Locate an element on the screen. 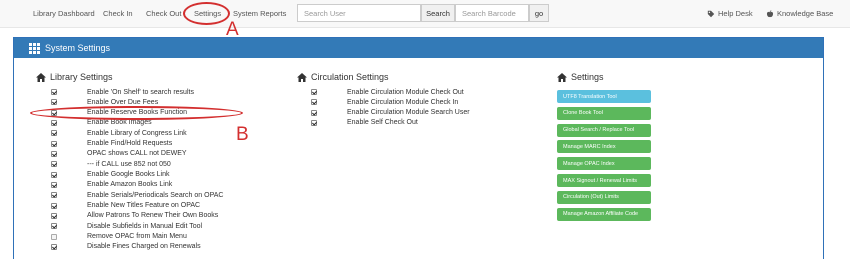 The width and height of the screenshot is (850, 259). setting-label: Enable Circulation Module Check In is located at coordinates (403, 102).